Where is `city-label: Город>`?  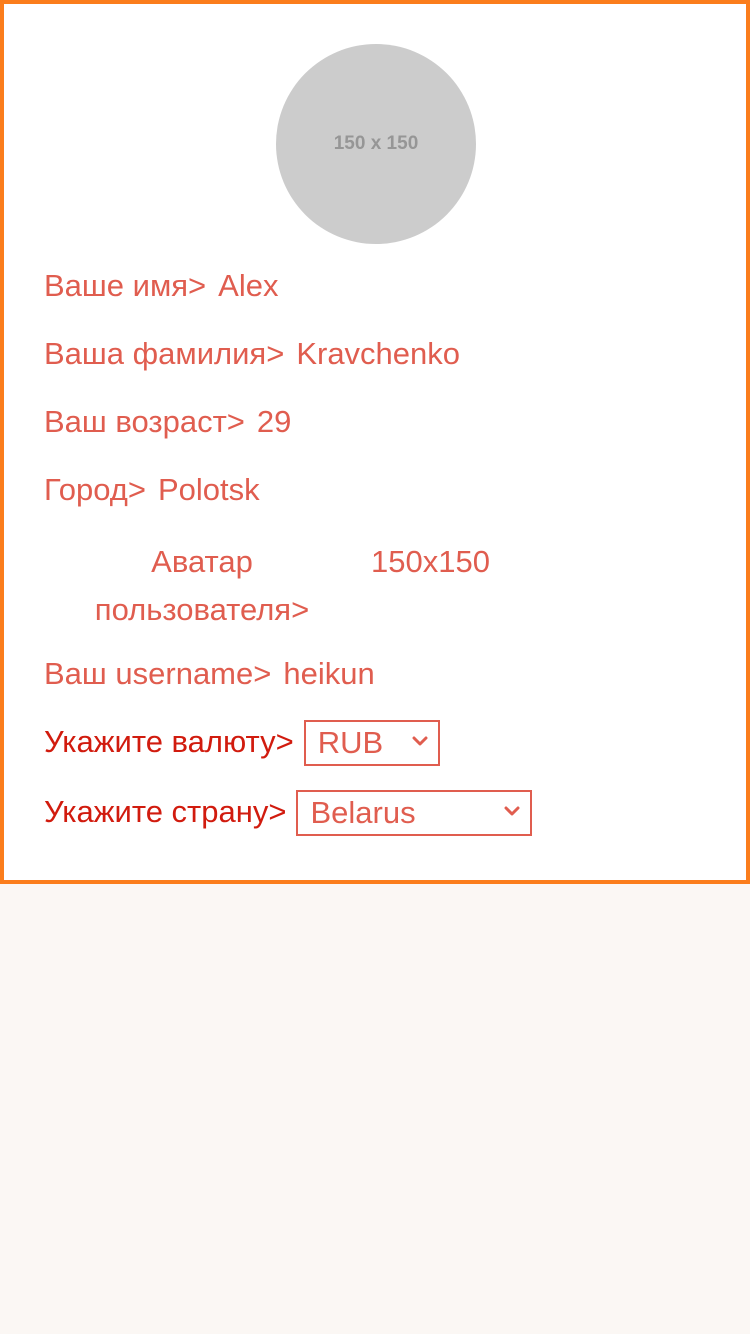 city-label: Город> is located at coordinates (95, 489).